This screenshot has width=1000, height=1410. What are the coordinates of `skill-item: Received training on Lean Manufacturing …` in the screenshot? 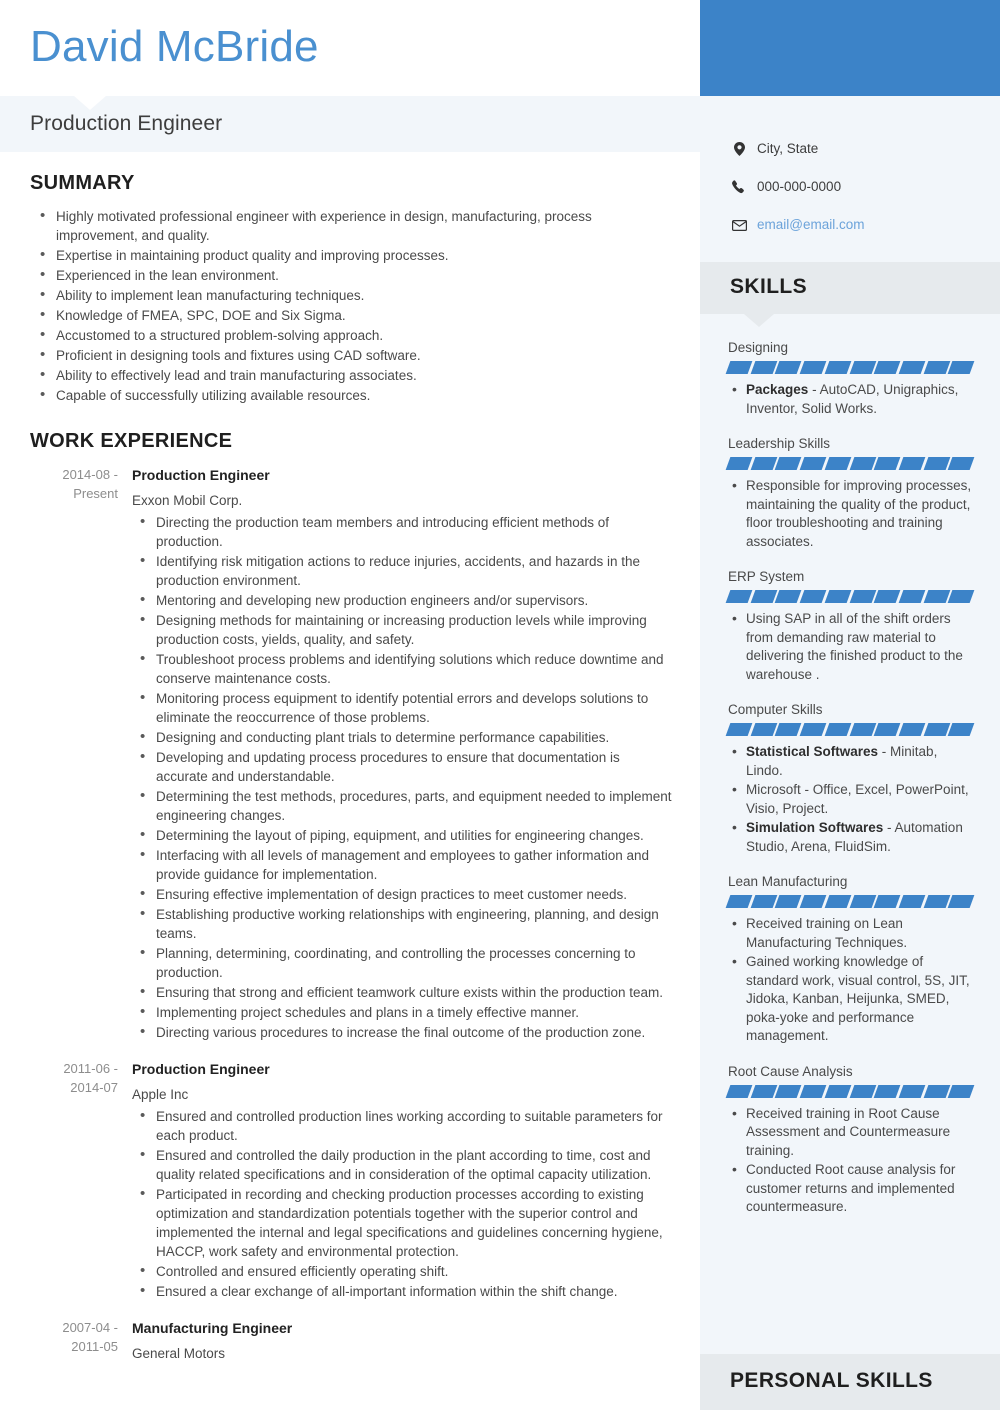 It's located at (852, 933).